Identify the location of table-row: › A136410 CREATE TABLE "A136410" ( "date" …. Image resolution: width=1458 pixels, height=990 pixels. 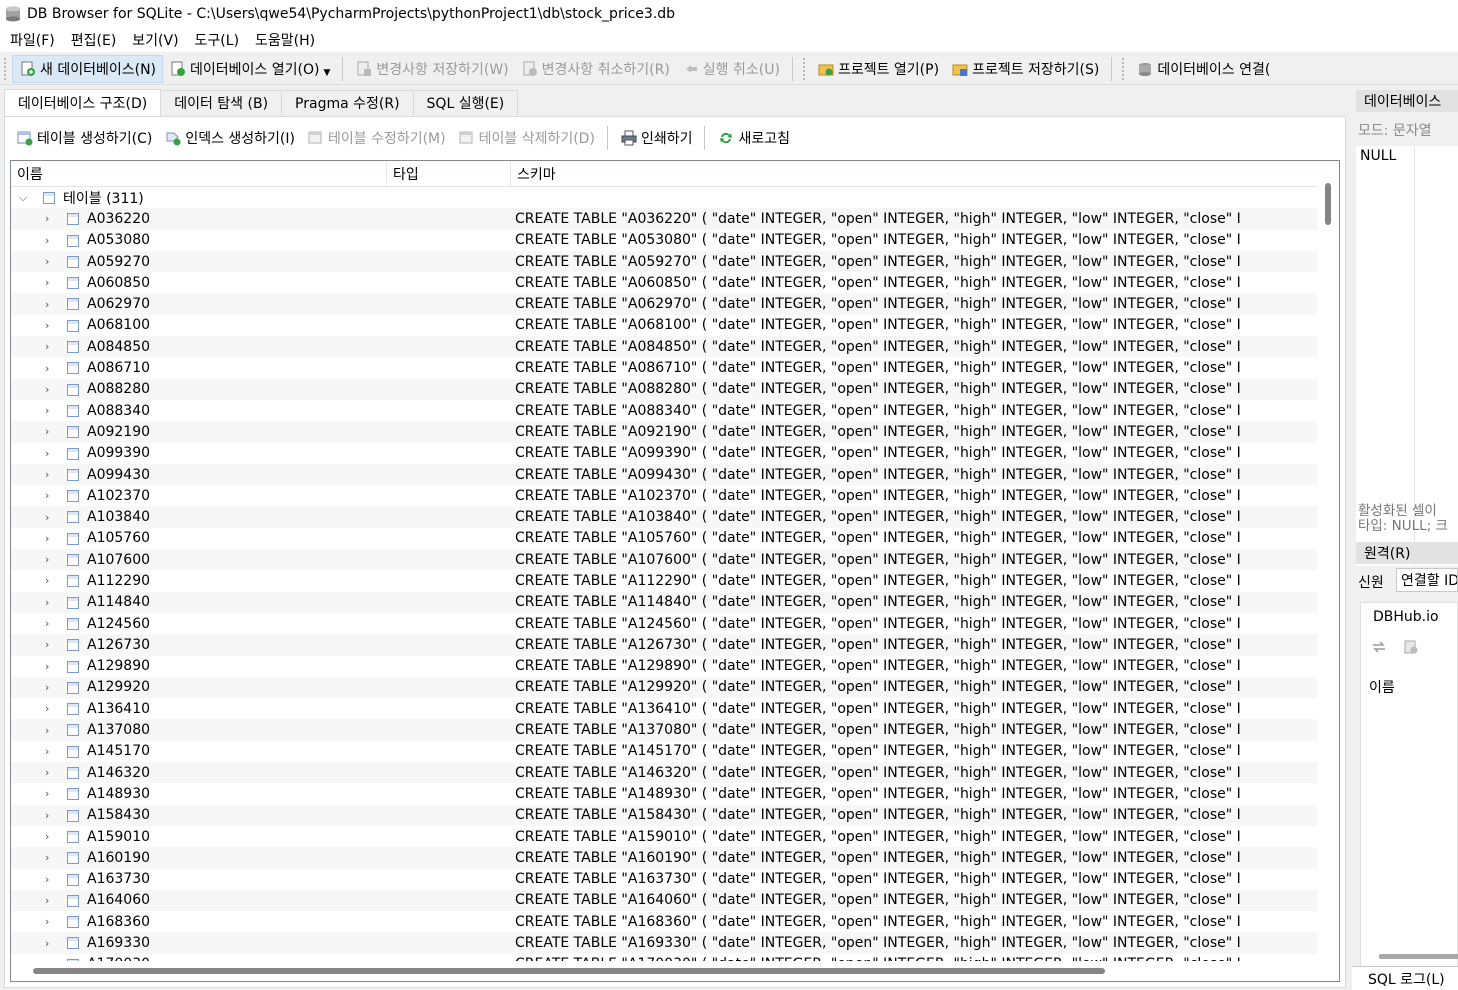
(664, 708).